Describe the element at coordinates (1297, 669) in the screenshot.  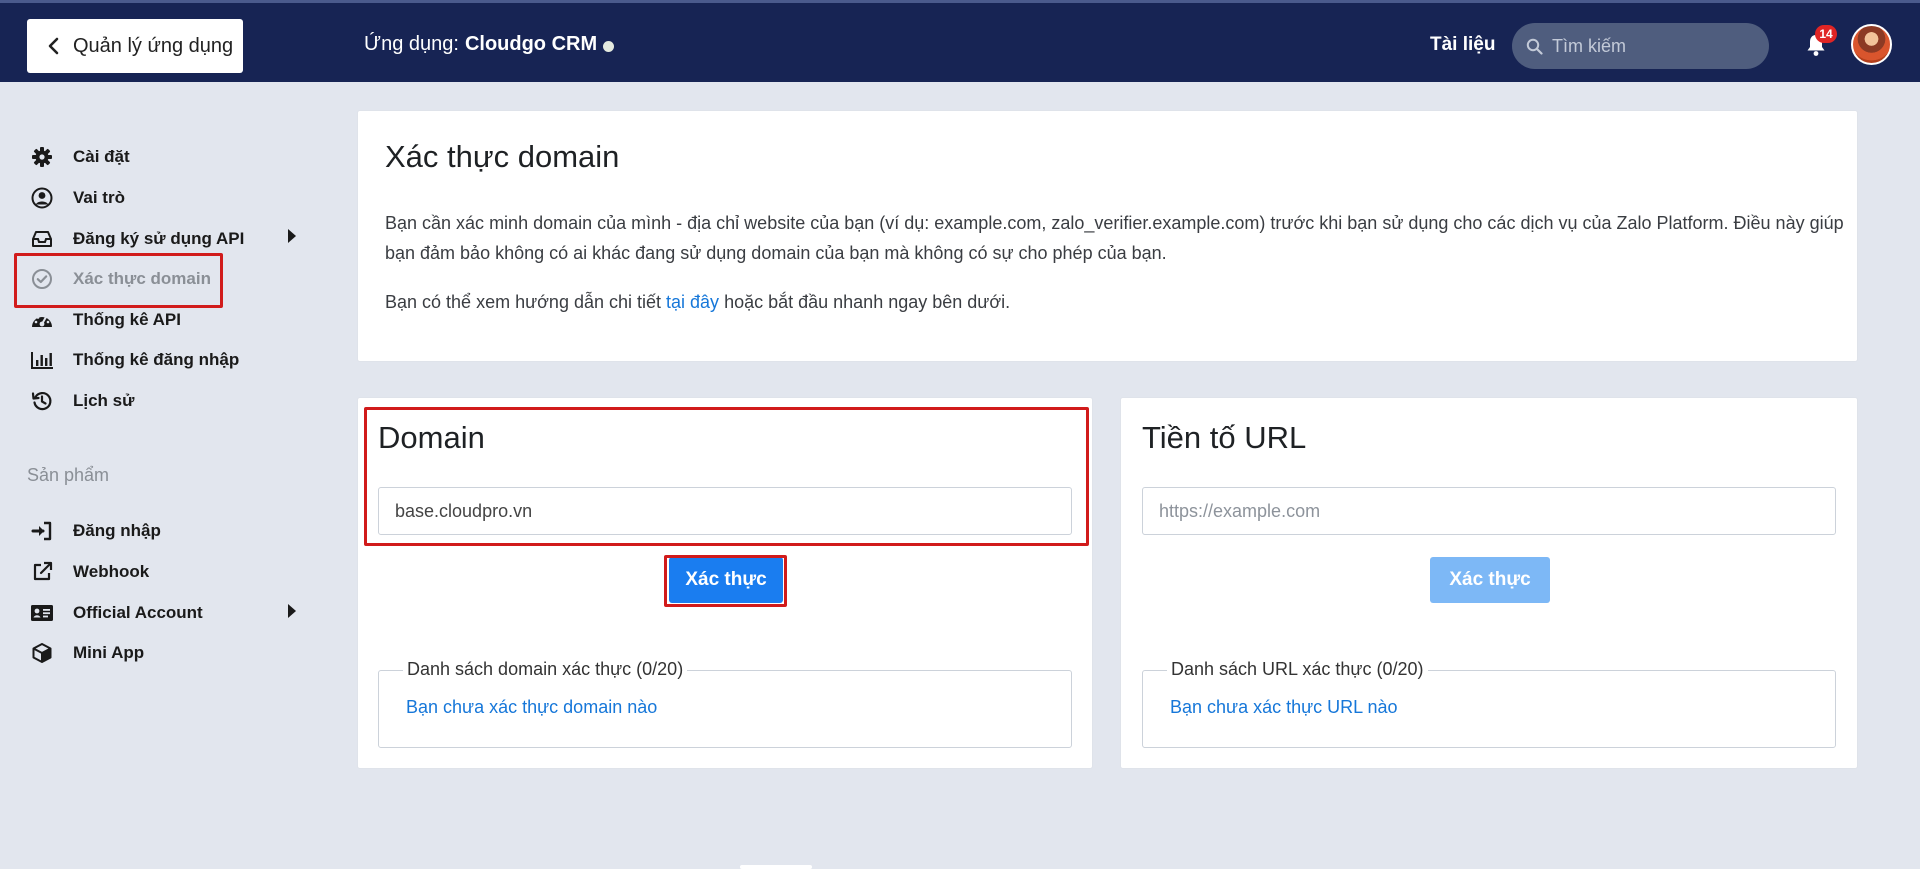
I see `verified-url-list-legend: Danh sách URL xác thực (0/20)` at that location.